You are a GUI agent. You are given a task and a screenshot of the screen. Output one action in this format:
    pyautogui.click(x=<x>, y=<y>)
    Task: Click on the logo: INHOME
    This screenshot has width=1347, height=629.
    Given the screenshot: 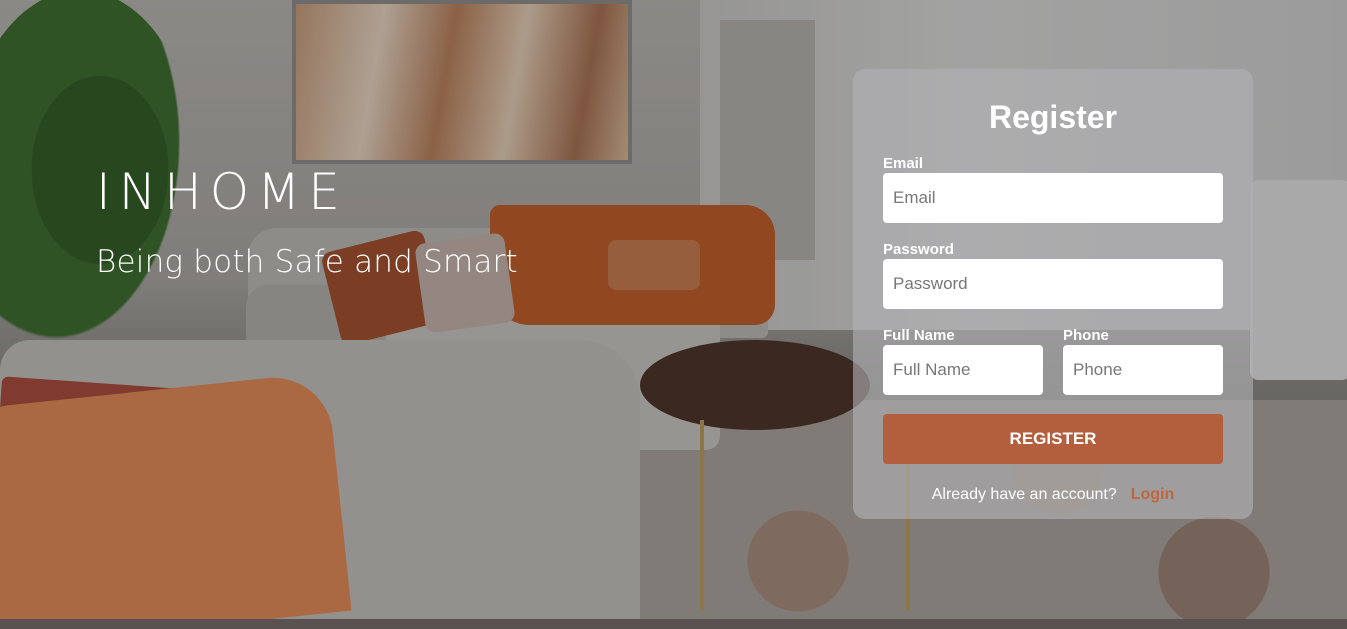 What is the action you would take?
    pyautogui.click(x=222, y=192)
    